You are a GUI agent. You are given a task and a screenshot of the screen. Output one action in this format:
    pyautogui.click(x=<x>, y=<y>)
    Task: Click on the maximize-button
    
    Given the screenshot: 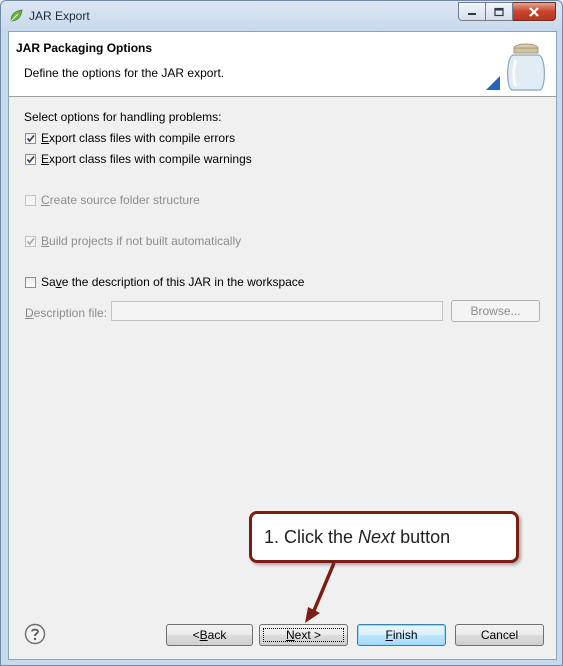 What is the action you would take?
    pyautogui.click(x=499, y=11)
    